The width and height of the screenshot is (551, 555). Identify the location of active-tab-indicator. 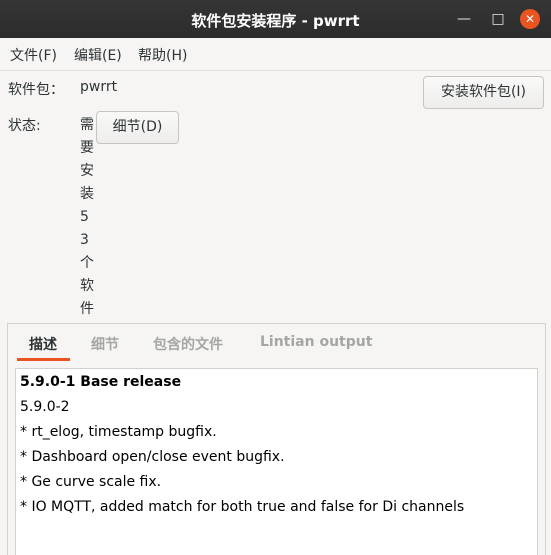
(43, 359).